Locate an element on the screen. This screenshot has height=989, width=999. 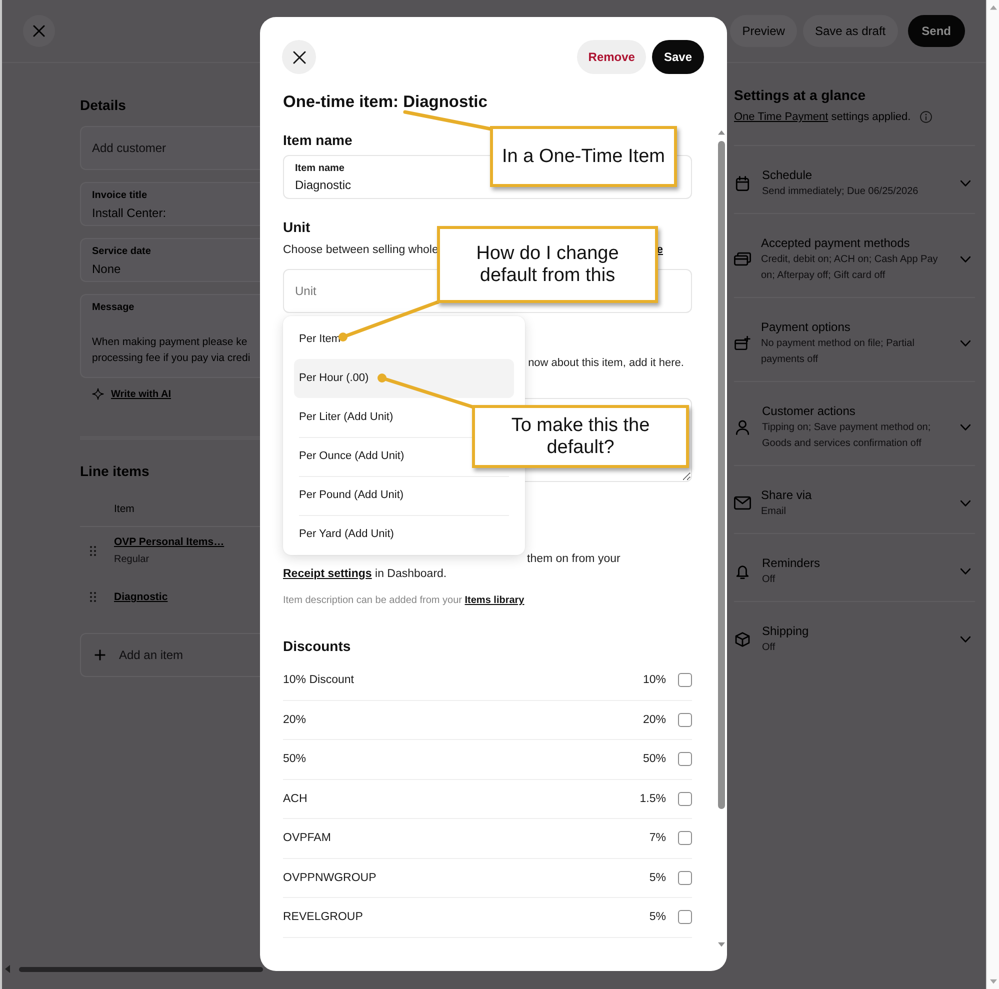
item-subtitle: Regular is located at coordinates (132, 560).